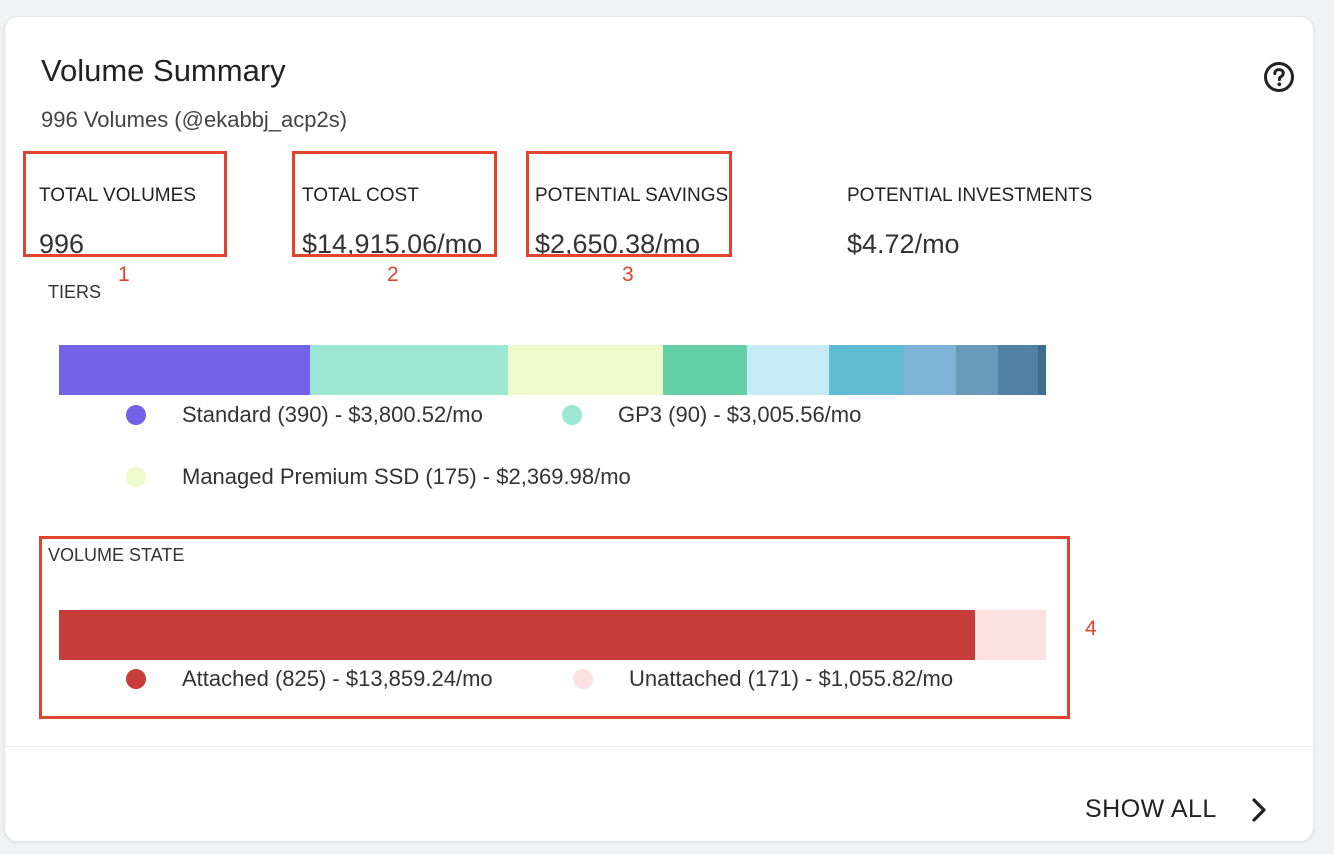 Image resolution: width=1334 pixels, height=854 pixels. I want to click on volume-state-bar, so click(552, 635).